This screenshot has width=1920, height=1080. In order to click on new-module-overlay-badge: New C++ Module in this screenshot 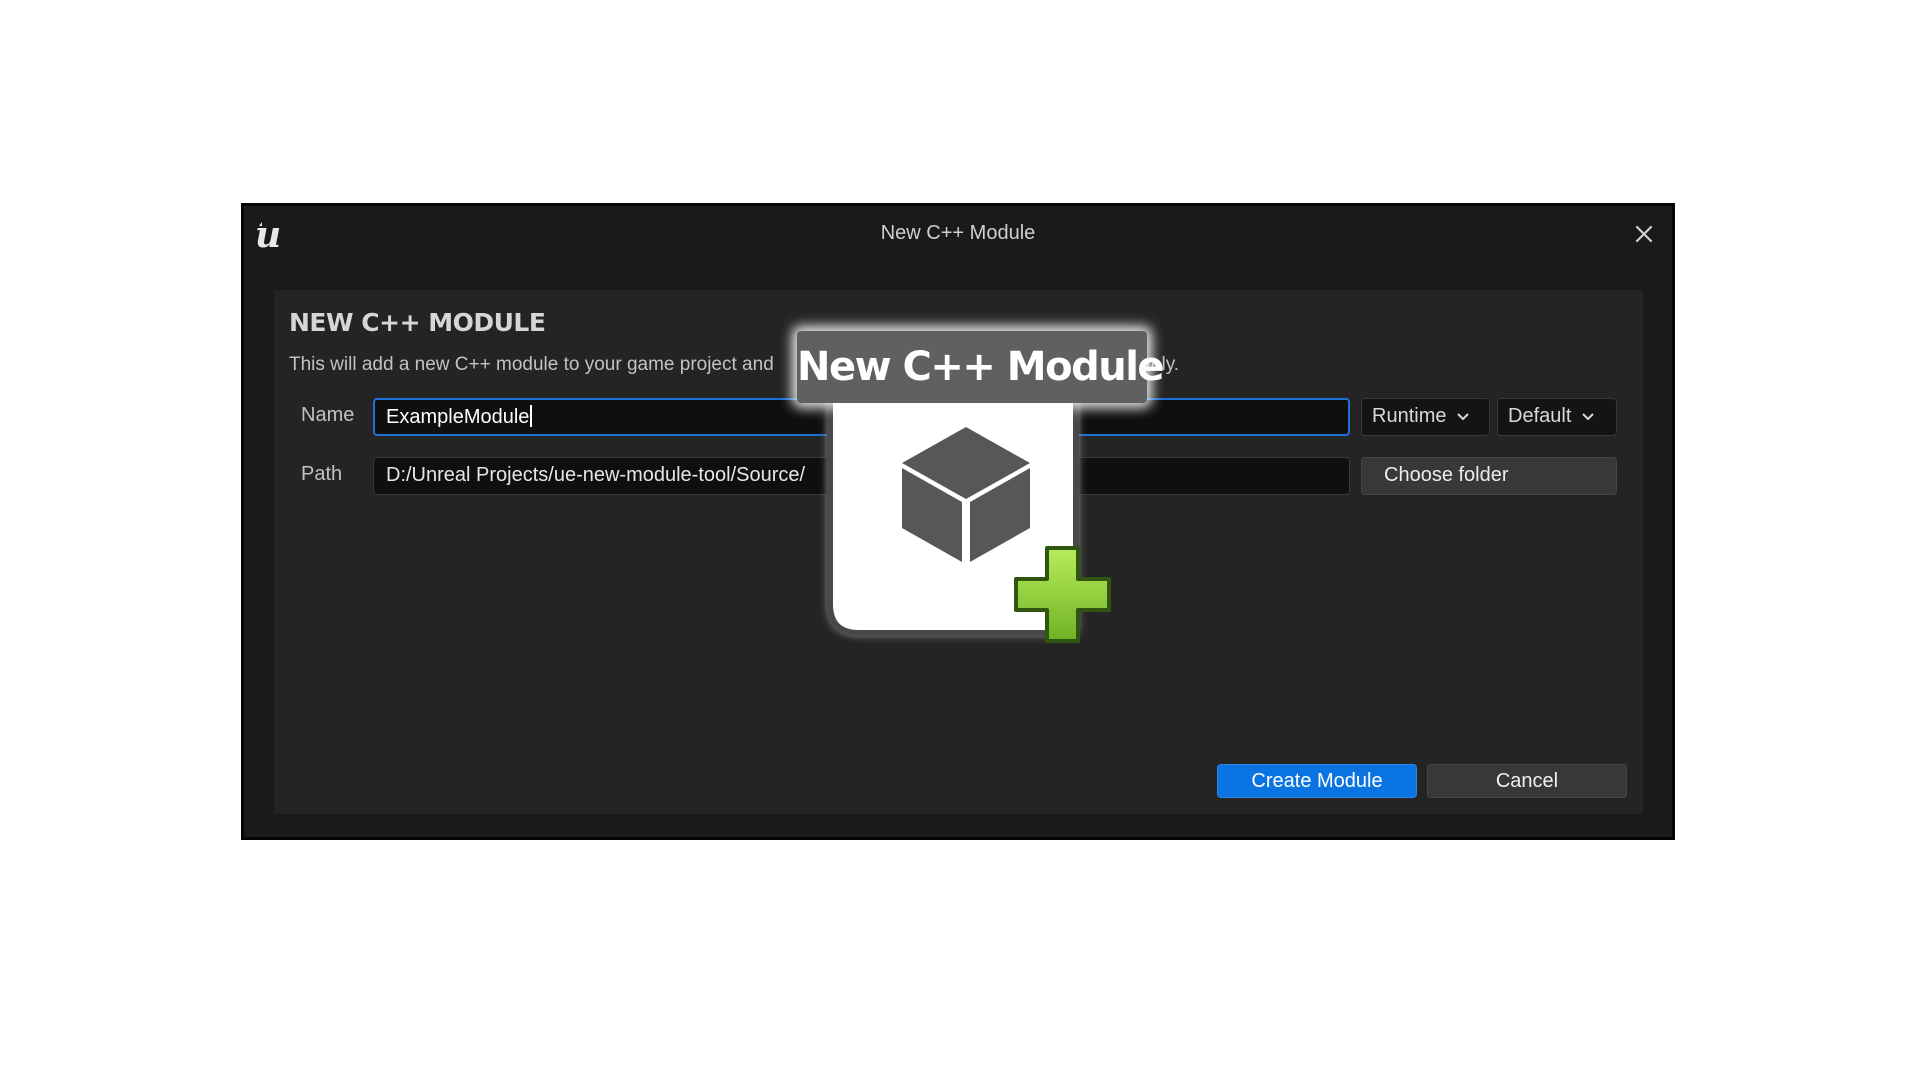, I will do `click(981, 496)`.